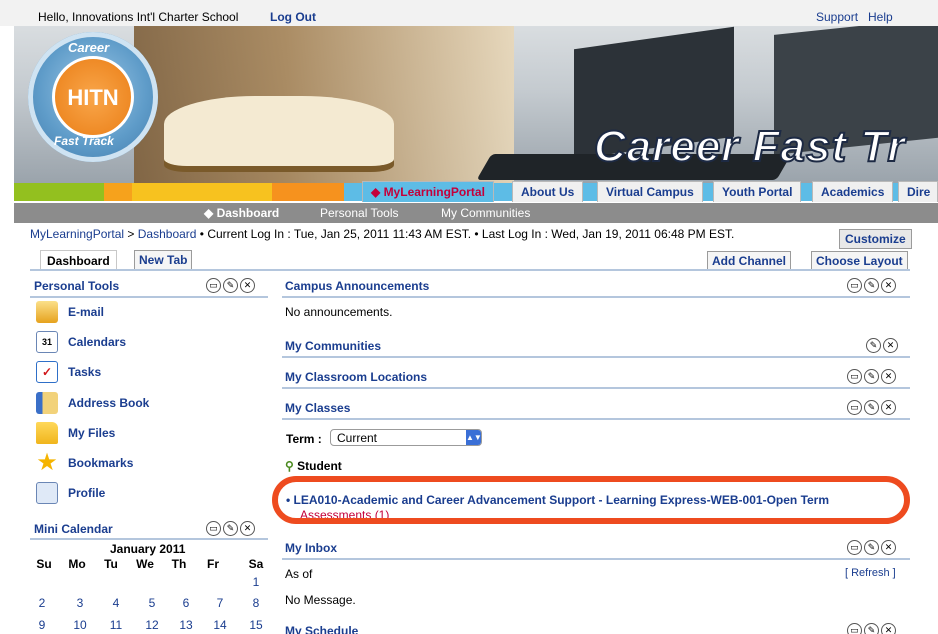  What do you see at coordinates (256, 603) in the screenshot?
I see `calendar-day: 8` at bounding box center [256, 603].